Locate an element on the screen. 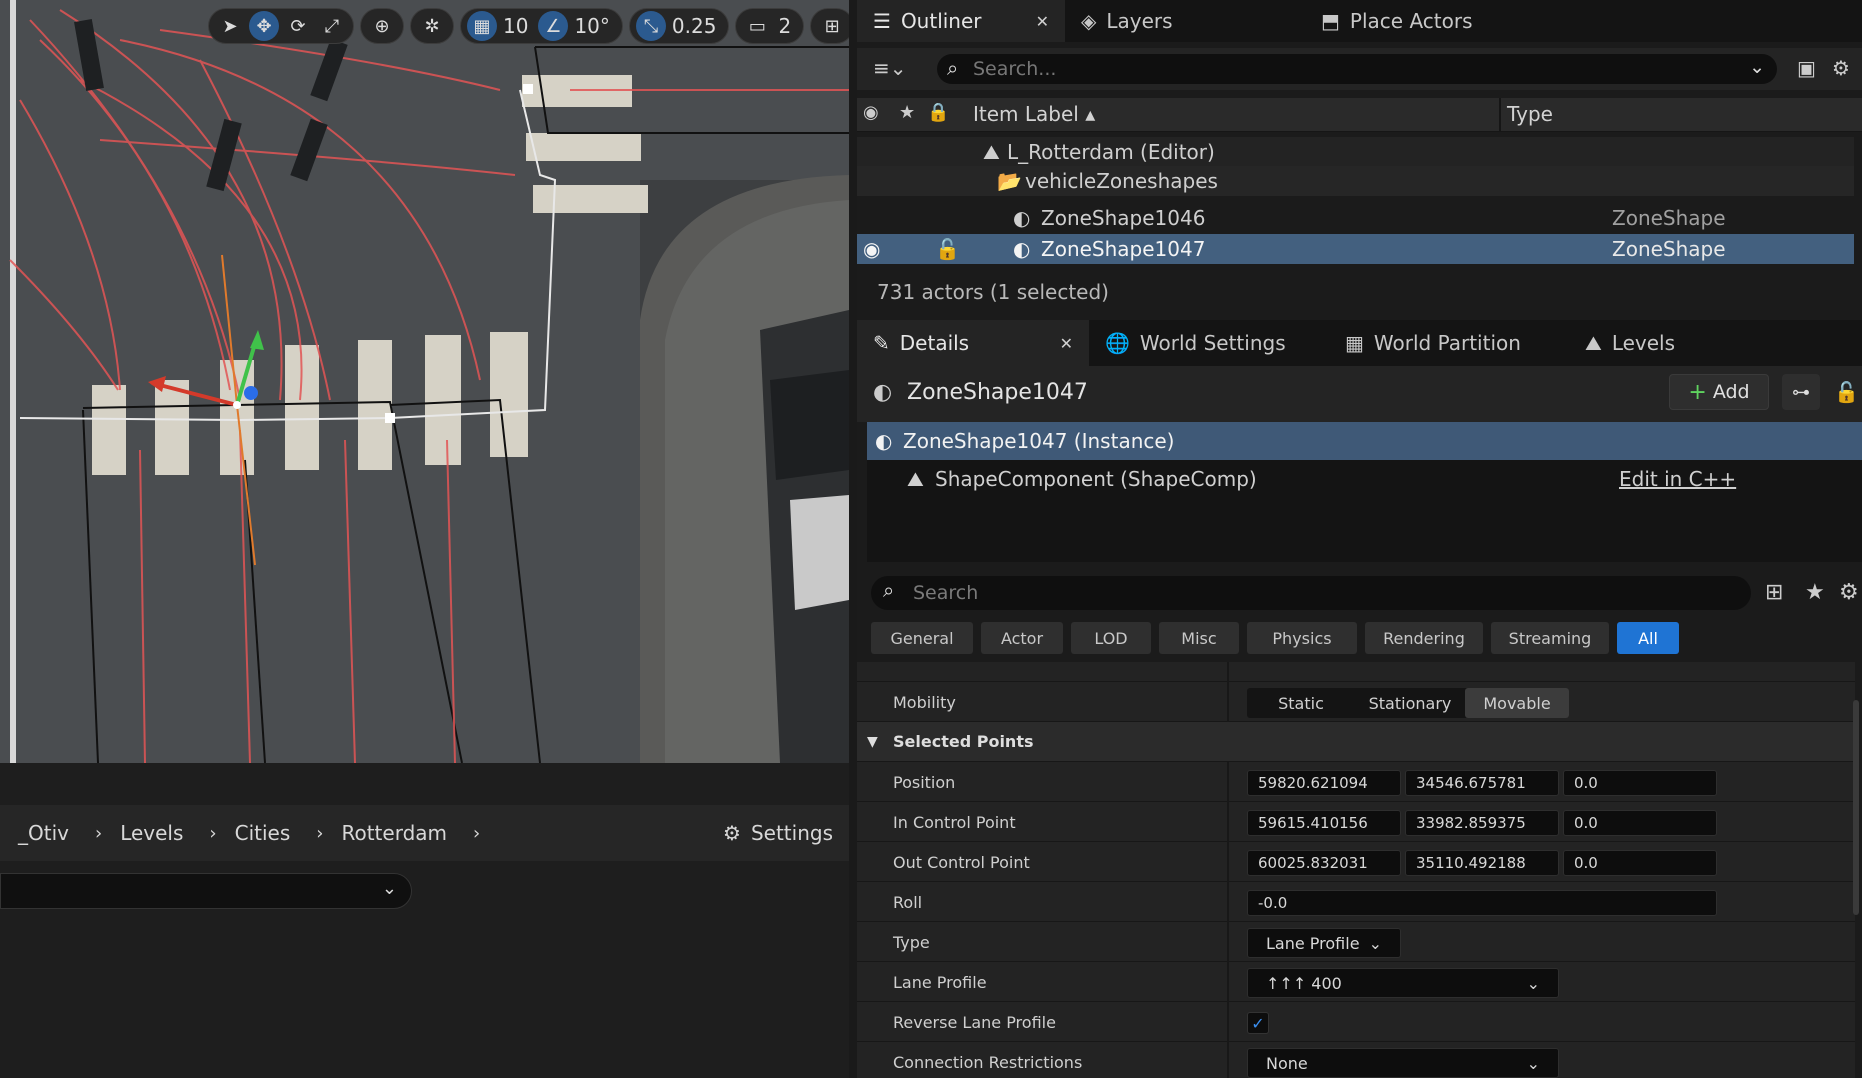 This screenshot has height=1078, width=1862. tab-label: Levels is located at coordinates (1643, 343).